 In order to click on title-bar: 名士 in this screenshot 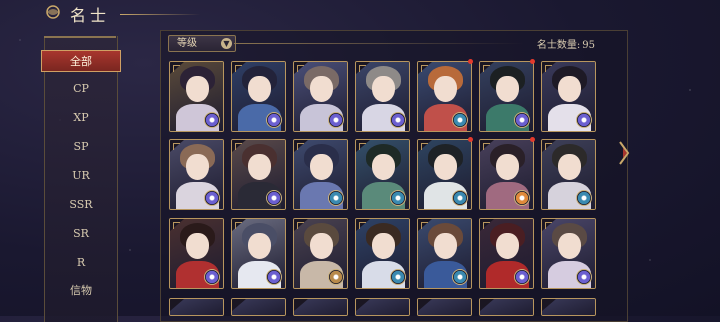, I will do `click(360, 13)`.